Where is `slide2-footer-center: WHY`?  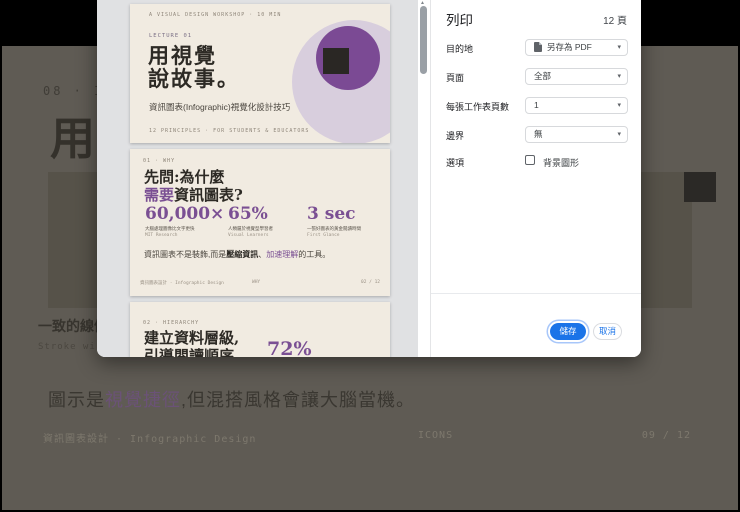 slide2-footer-center: WHY is located at coordinates (256, 282).